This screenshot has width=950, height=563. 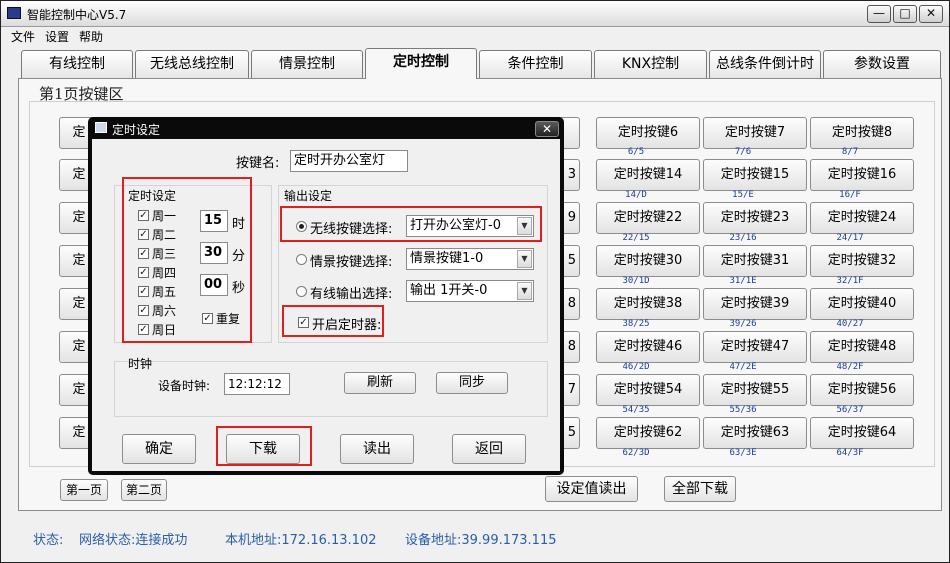 I want to click on read-button: 读出, so click(x=377, y=449).